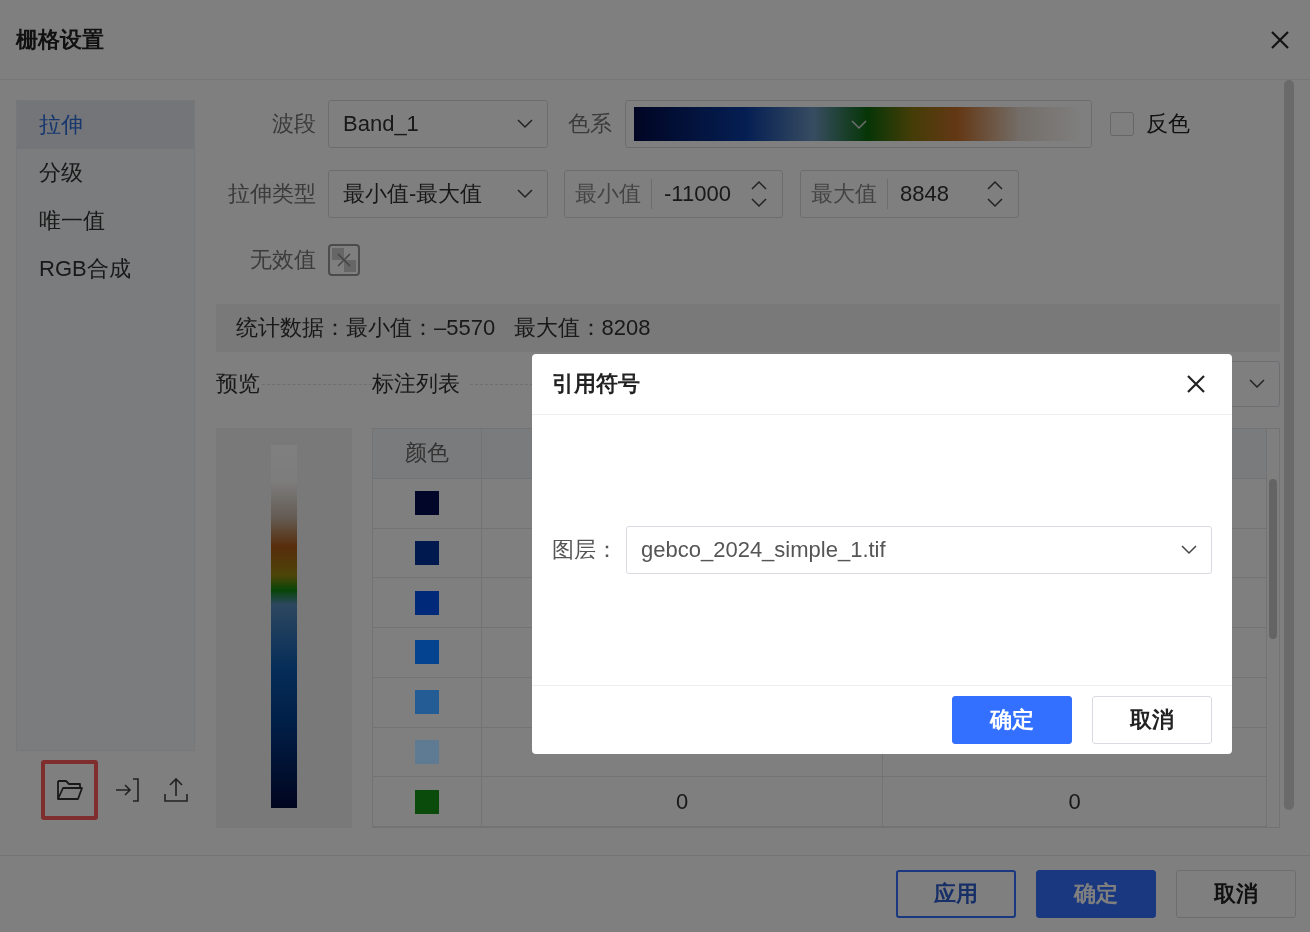 This screenshot has width=1310, height=932. I want to click on section-heading: 预览, so click(238, 384).